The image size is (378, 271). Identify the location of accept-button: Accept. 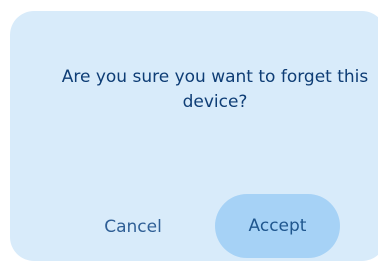
(277, 226).